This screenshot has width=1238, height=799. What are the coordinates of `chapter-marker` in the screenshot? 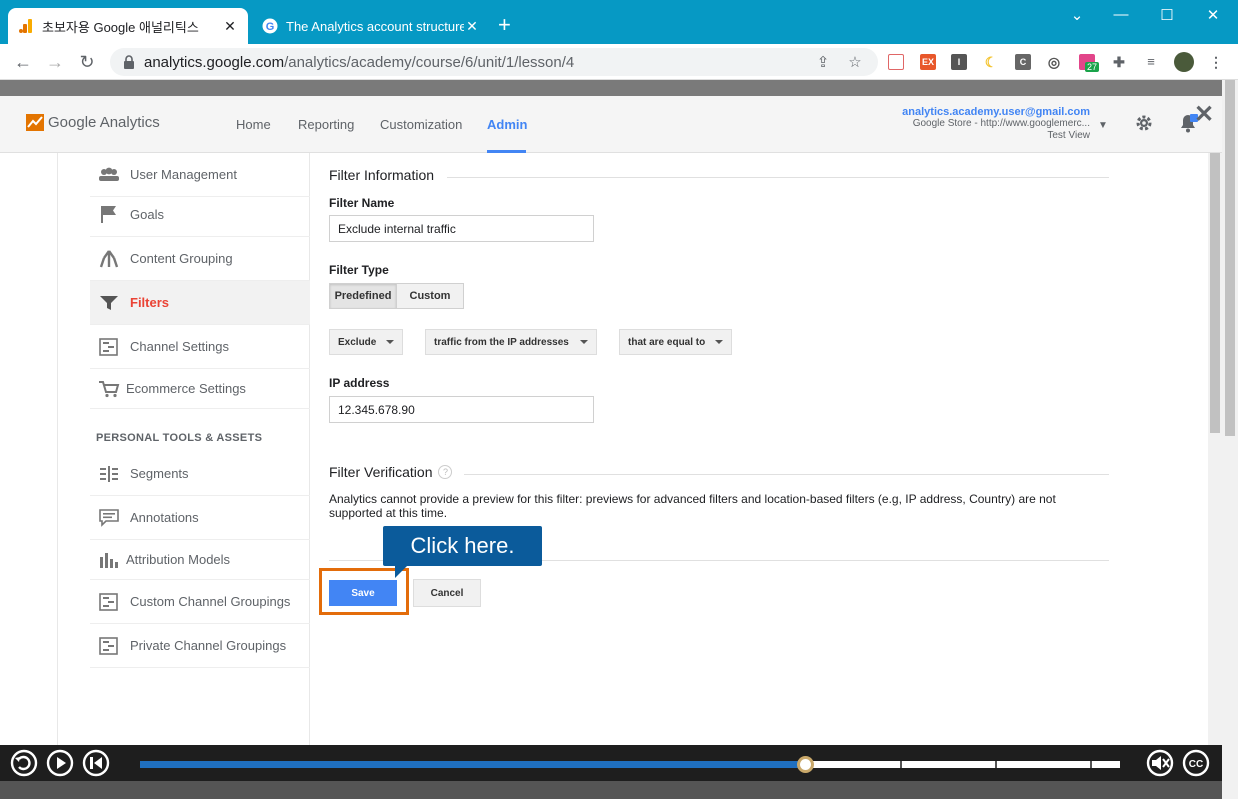 It's located at (1091, 764).